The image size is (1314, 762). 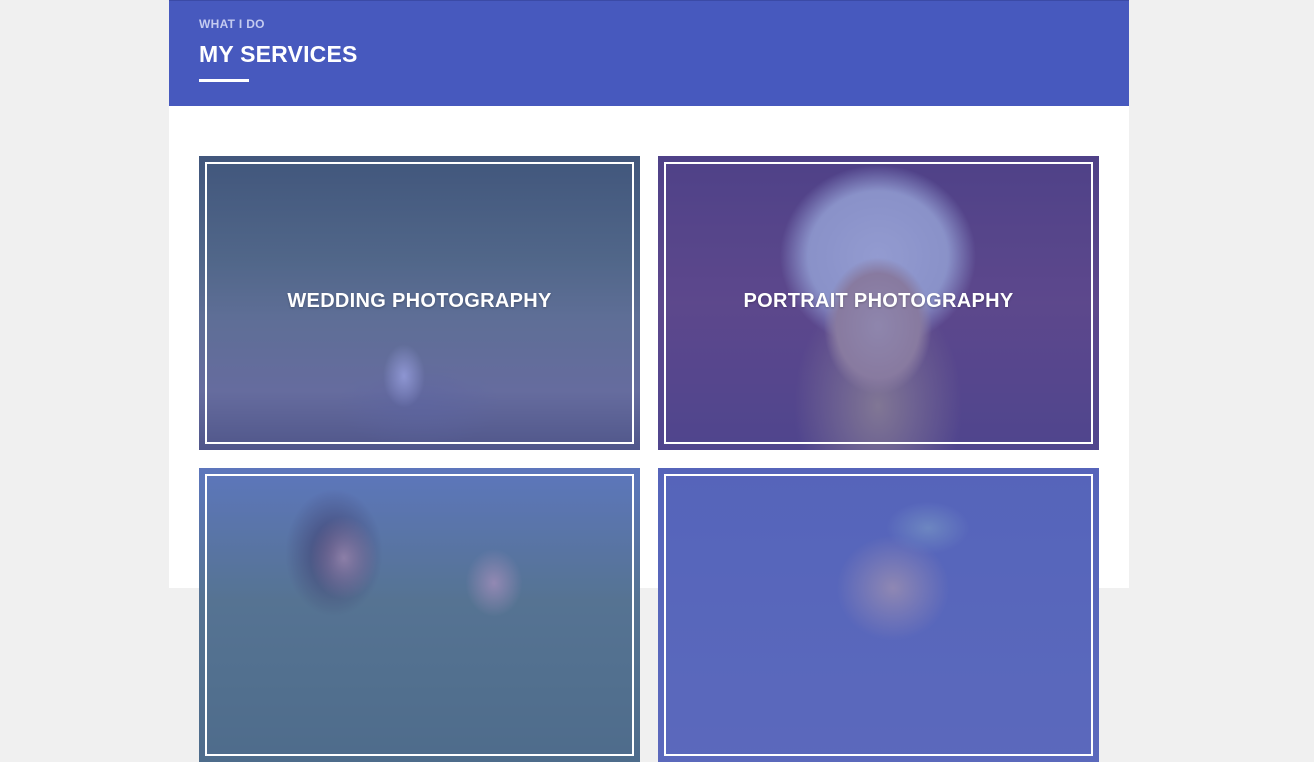 I want to click on section-eyebrow: WHAT I DO, so click(x=232, y=24).